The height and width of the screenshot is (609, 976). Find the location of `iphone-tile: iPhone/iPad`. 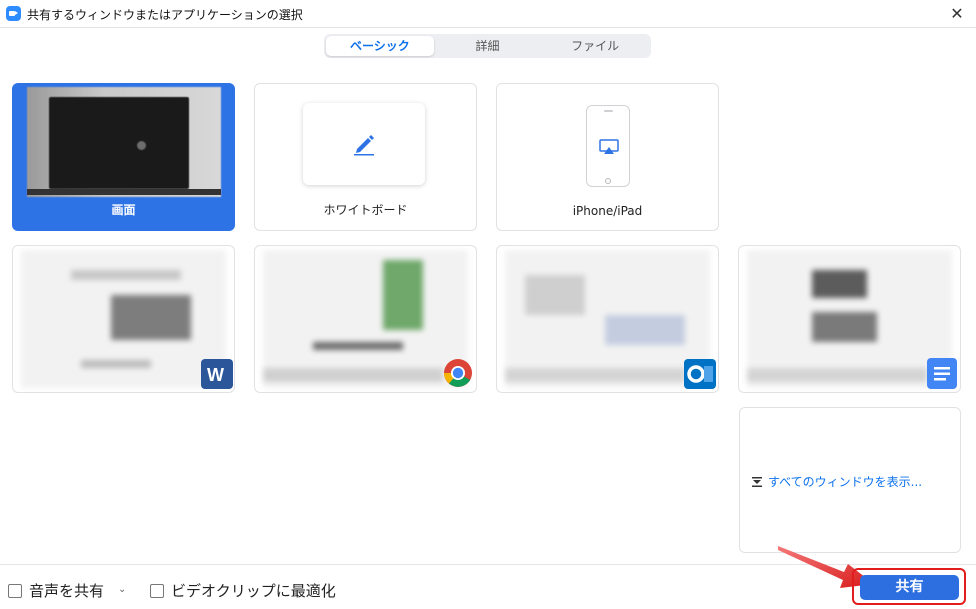

iphone-tile: iPhone/iPad is located at coordinates (607, 157).